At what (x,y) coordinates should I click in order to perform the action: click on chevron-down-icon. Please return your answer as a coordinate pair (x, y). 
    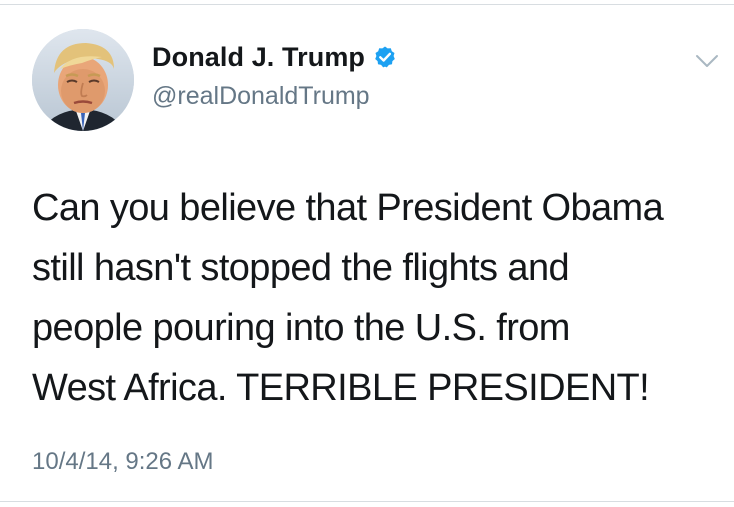
    Looking at the image, I should click on (707, 61).